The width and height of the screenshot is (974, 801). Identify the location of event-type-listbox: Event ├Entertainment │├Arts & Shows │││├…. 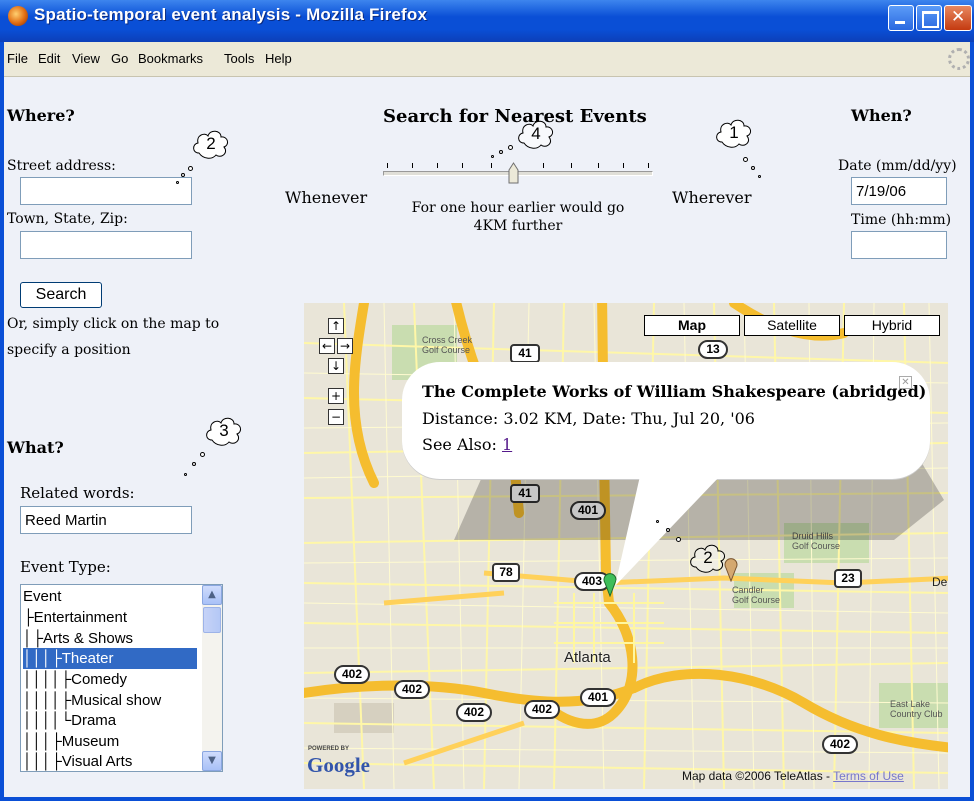
(121, 678).